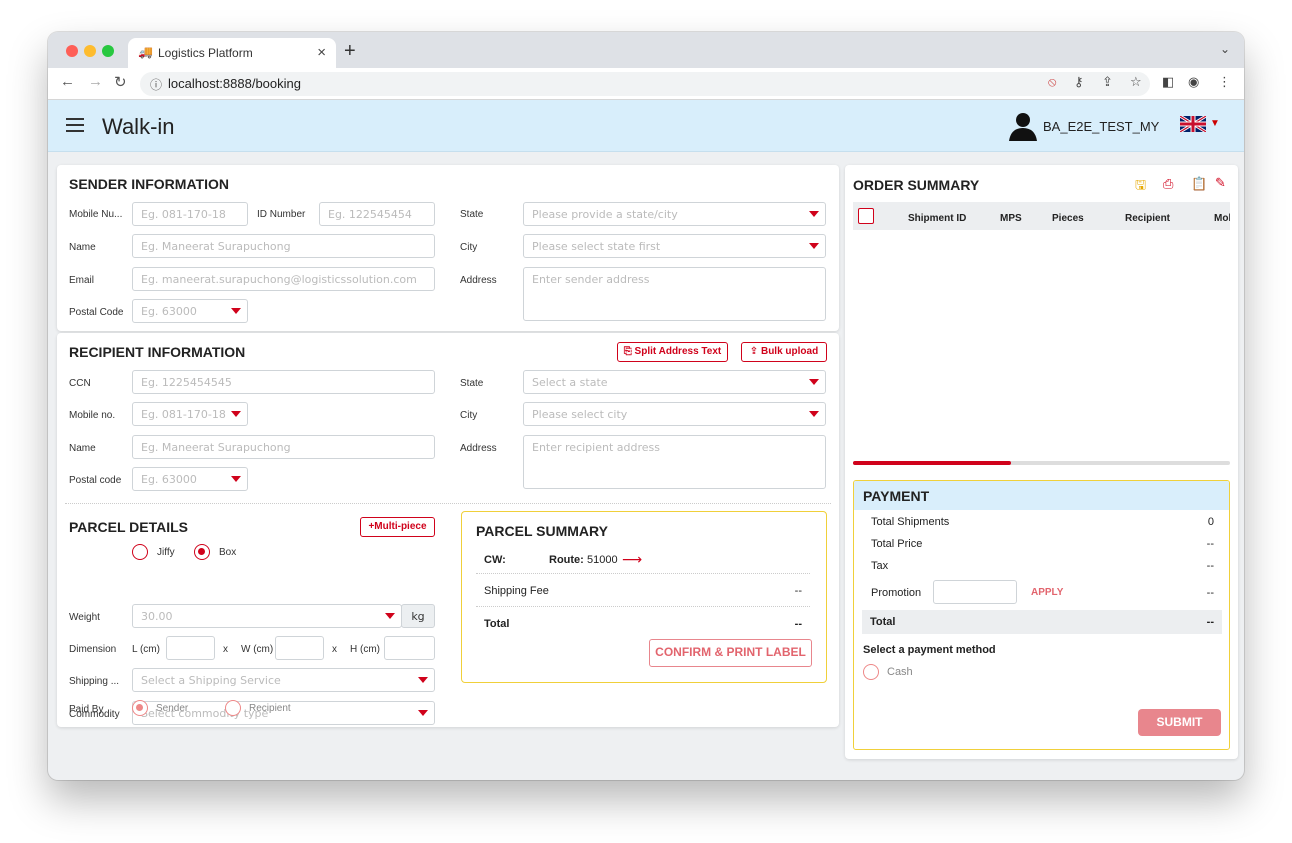  Describe the element at coordinates (166, 552) in the screenshot. I see `jiffy-label: Jiffy` at that location.